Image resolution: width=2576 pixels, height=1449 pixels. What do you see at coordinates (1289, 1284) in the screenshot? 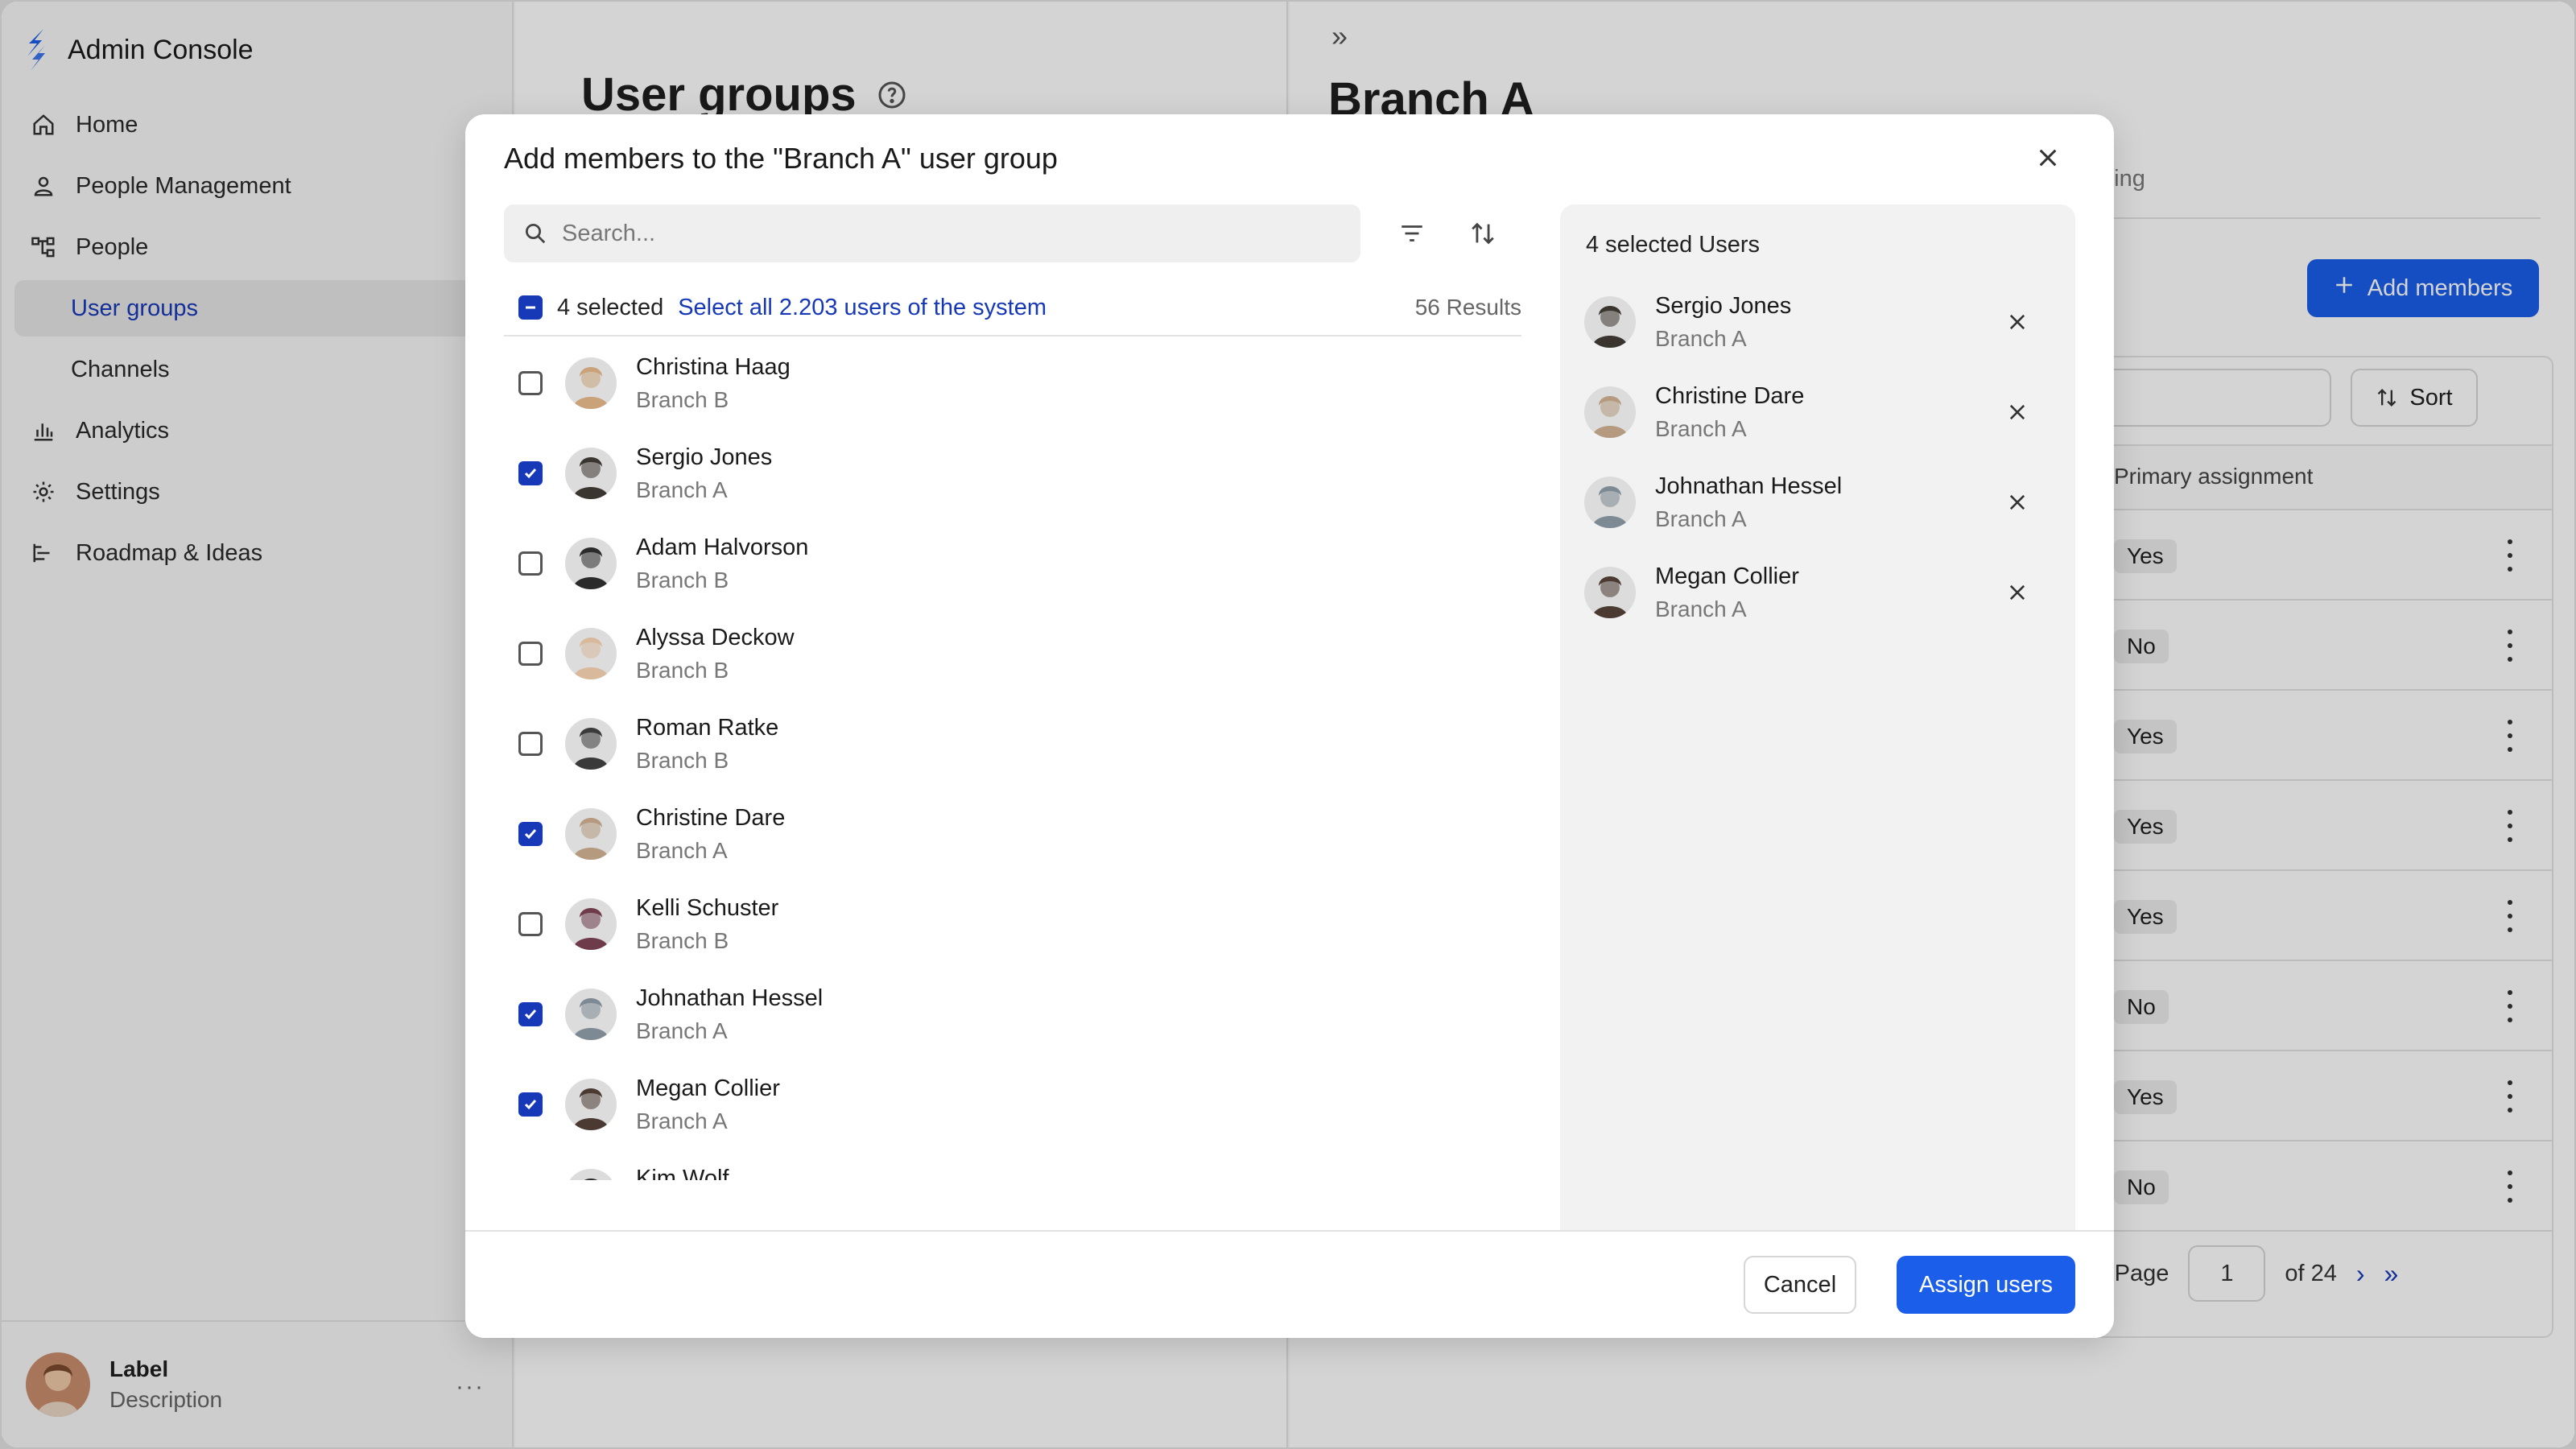
I see `dialog-footer: Cancel Assign users` at bounding box center [1289, 1284].